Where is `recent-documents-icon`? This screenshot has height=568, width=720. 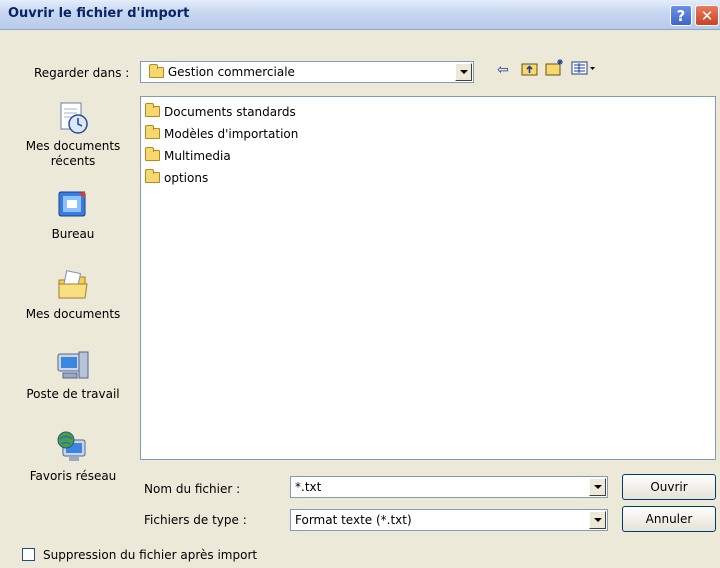 recent-documents-icon is located at coordinates (73, 118).